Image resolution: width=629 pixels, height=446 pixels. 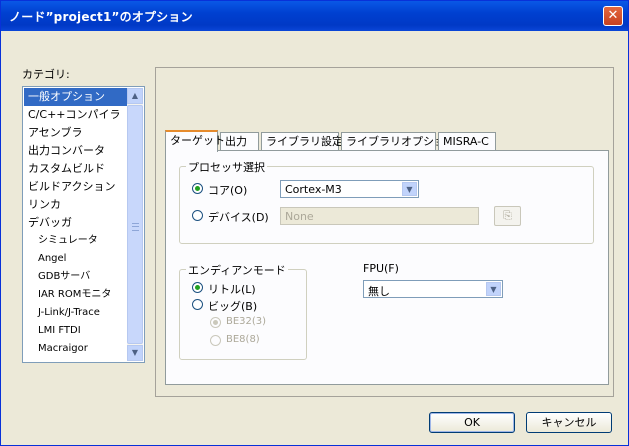 What do you see at coordinates (197, 188) in the screenshot?
I see `core-radio` at bounding box center [197, 188].